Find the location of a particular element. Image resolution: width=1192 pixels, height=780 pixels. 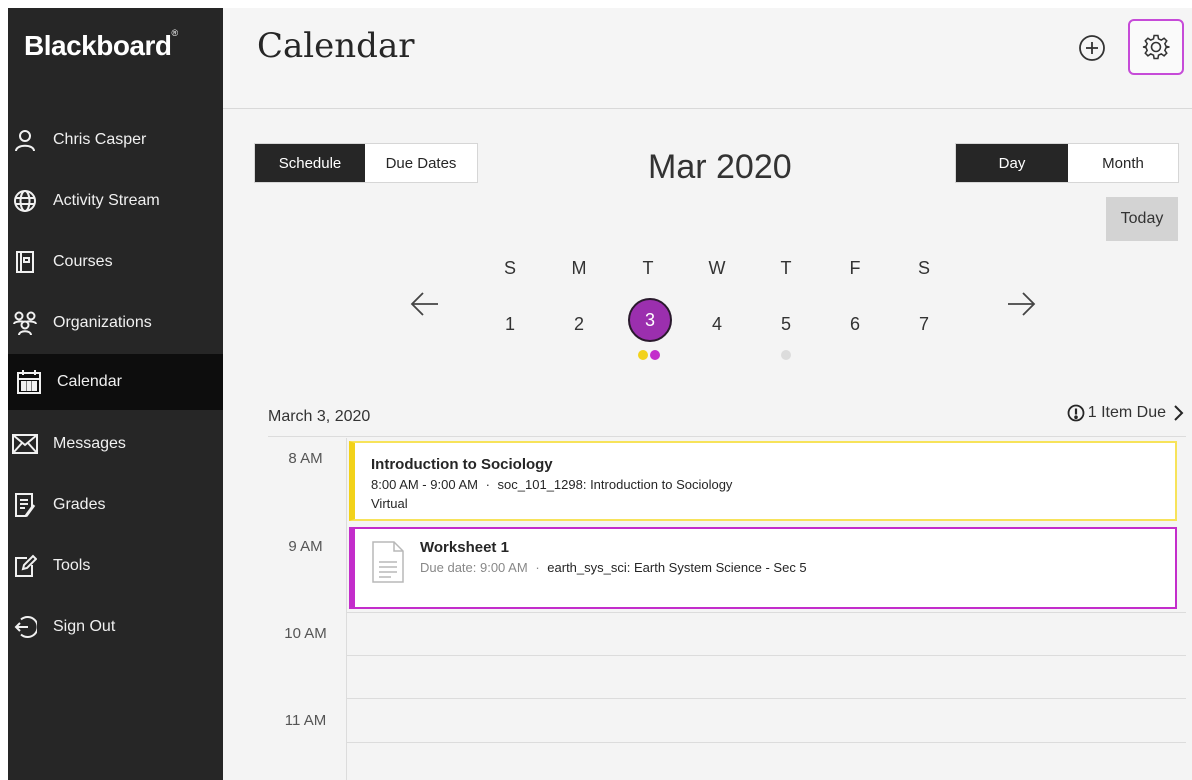

settings-button is located at coordinates (1156, 47).